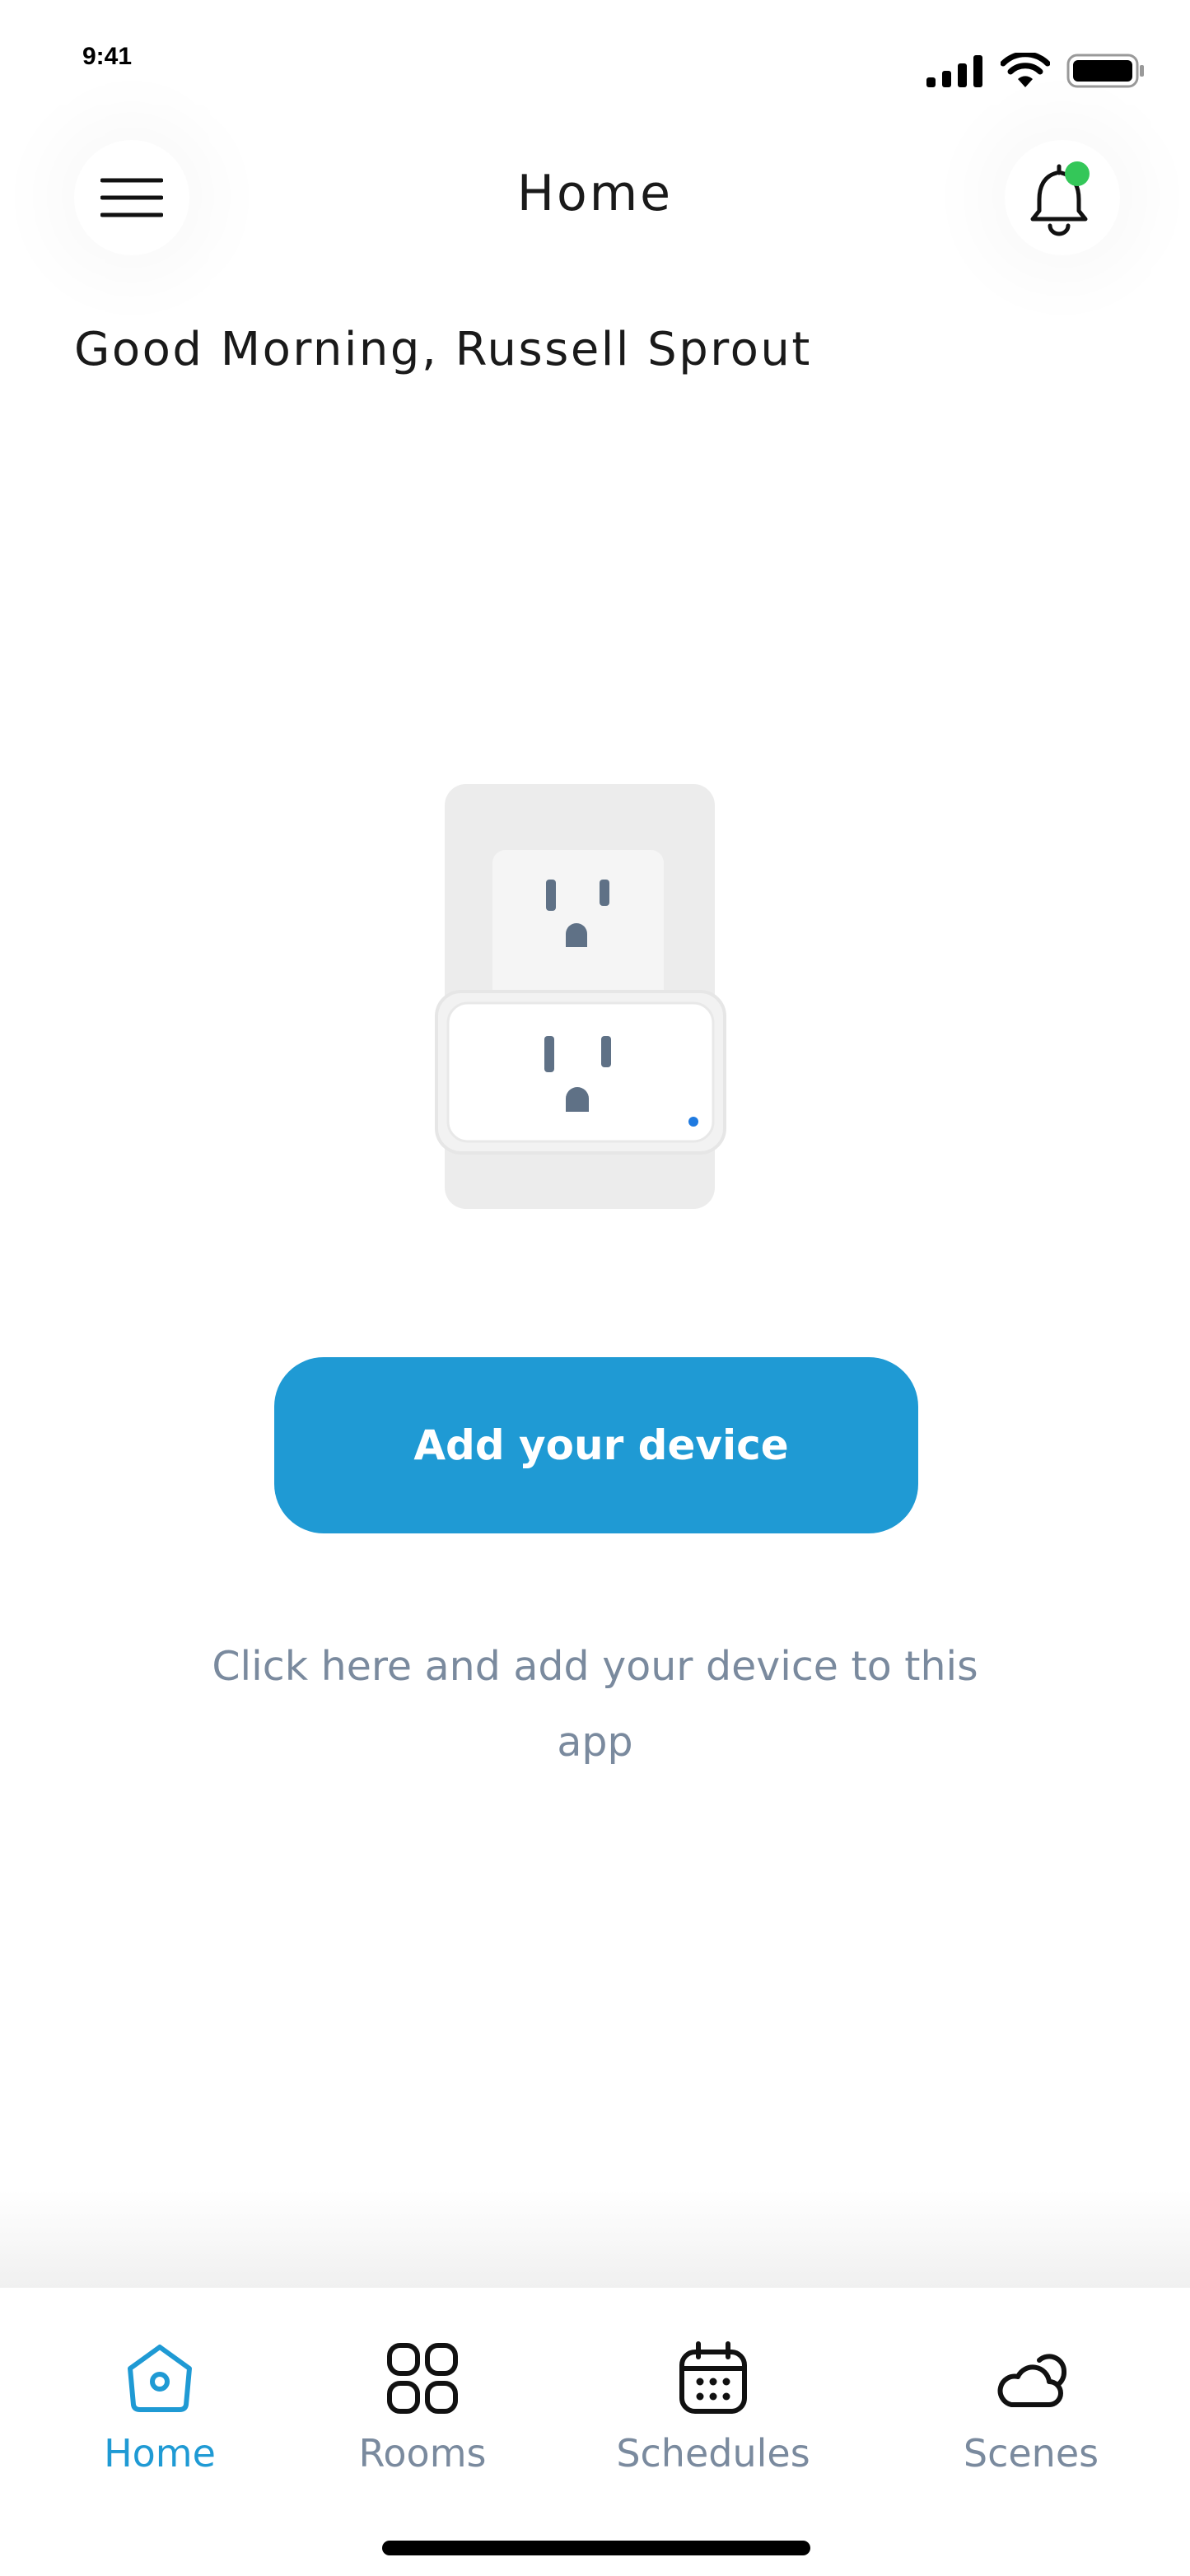  Describe the element at coordinates (443, 349) in the screenshot. I see `greeting-text: Good Morning, Russell Sprout` at that location.